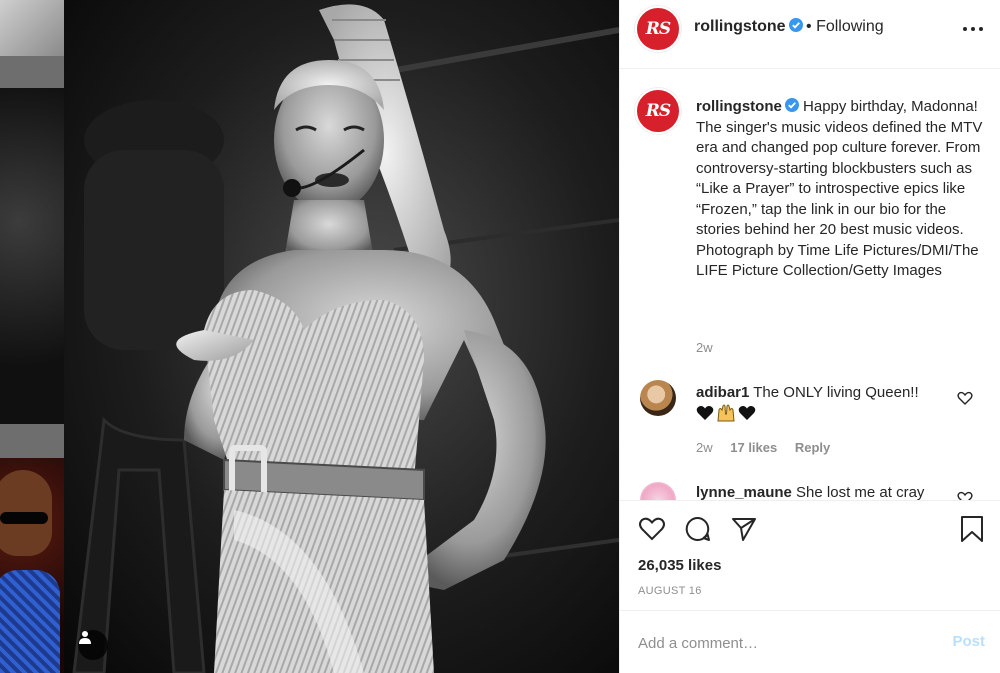 This screenshot has width=1000, height=673. I want to click on backdrop-jacket, so click(30, 621).